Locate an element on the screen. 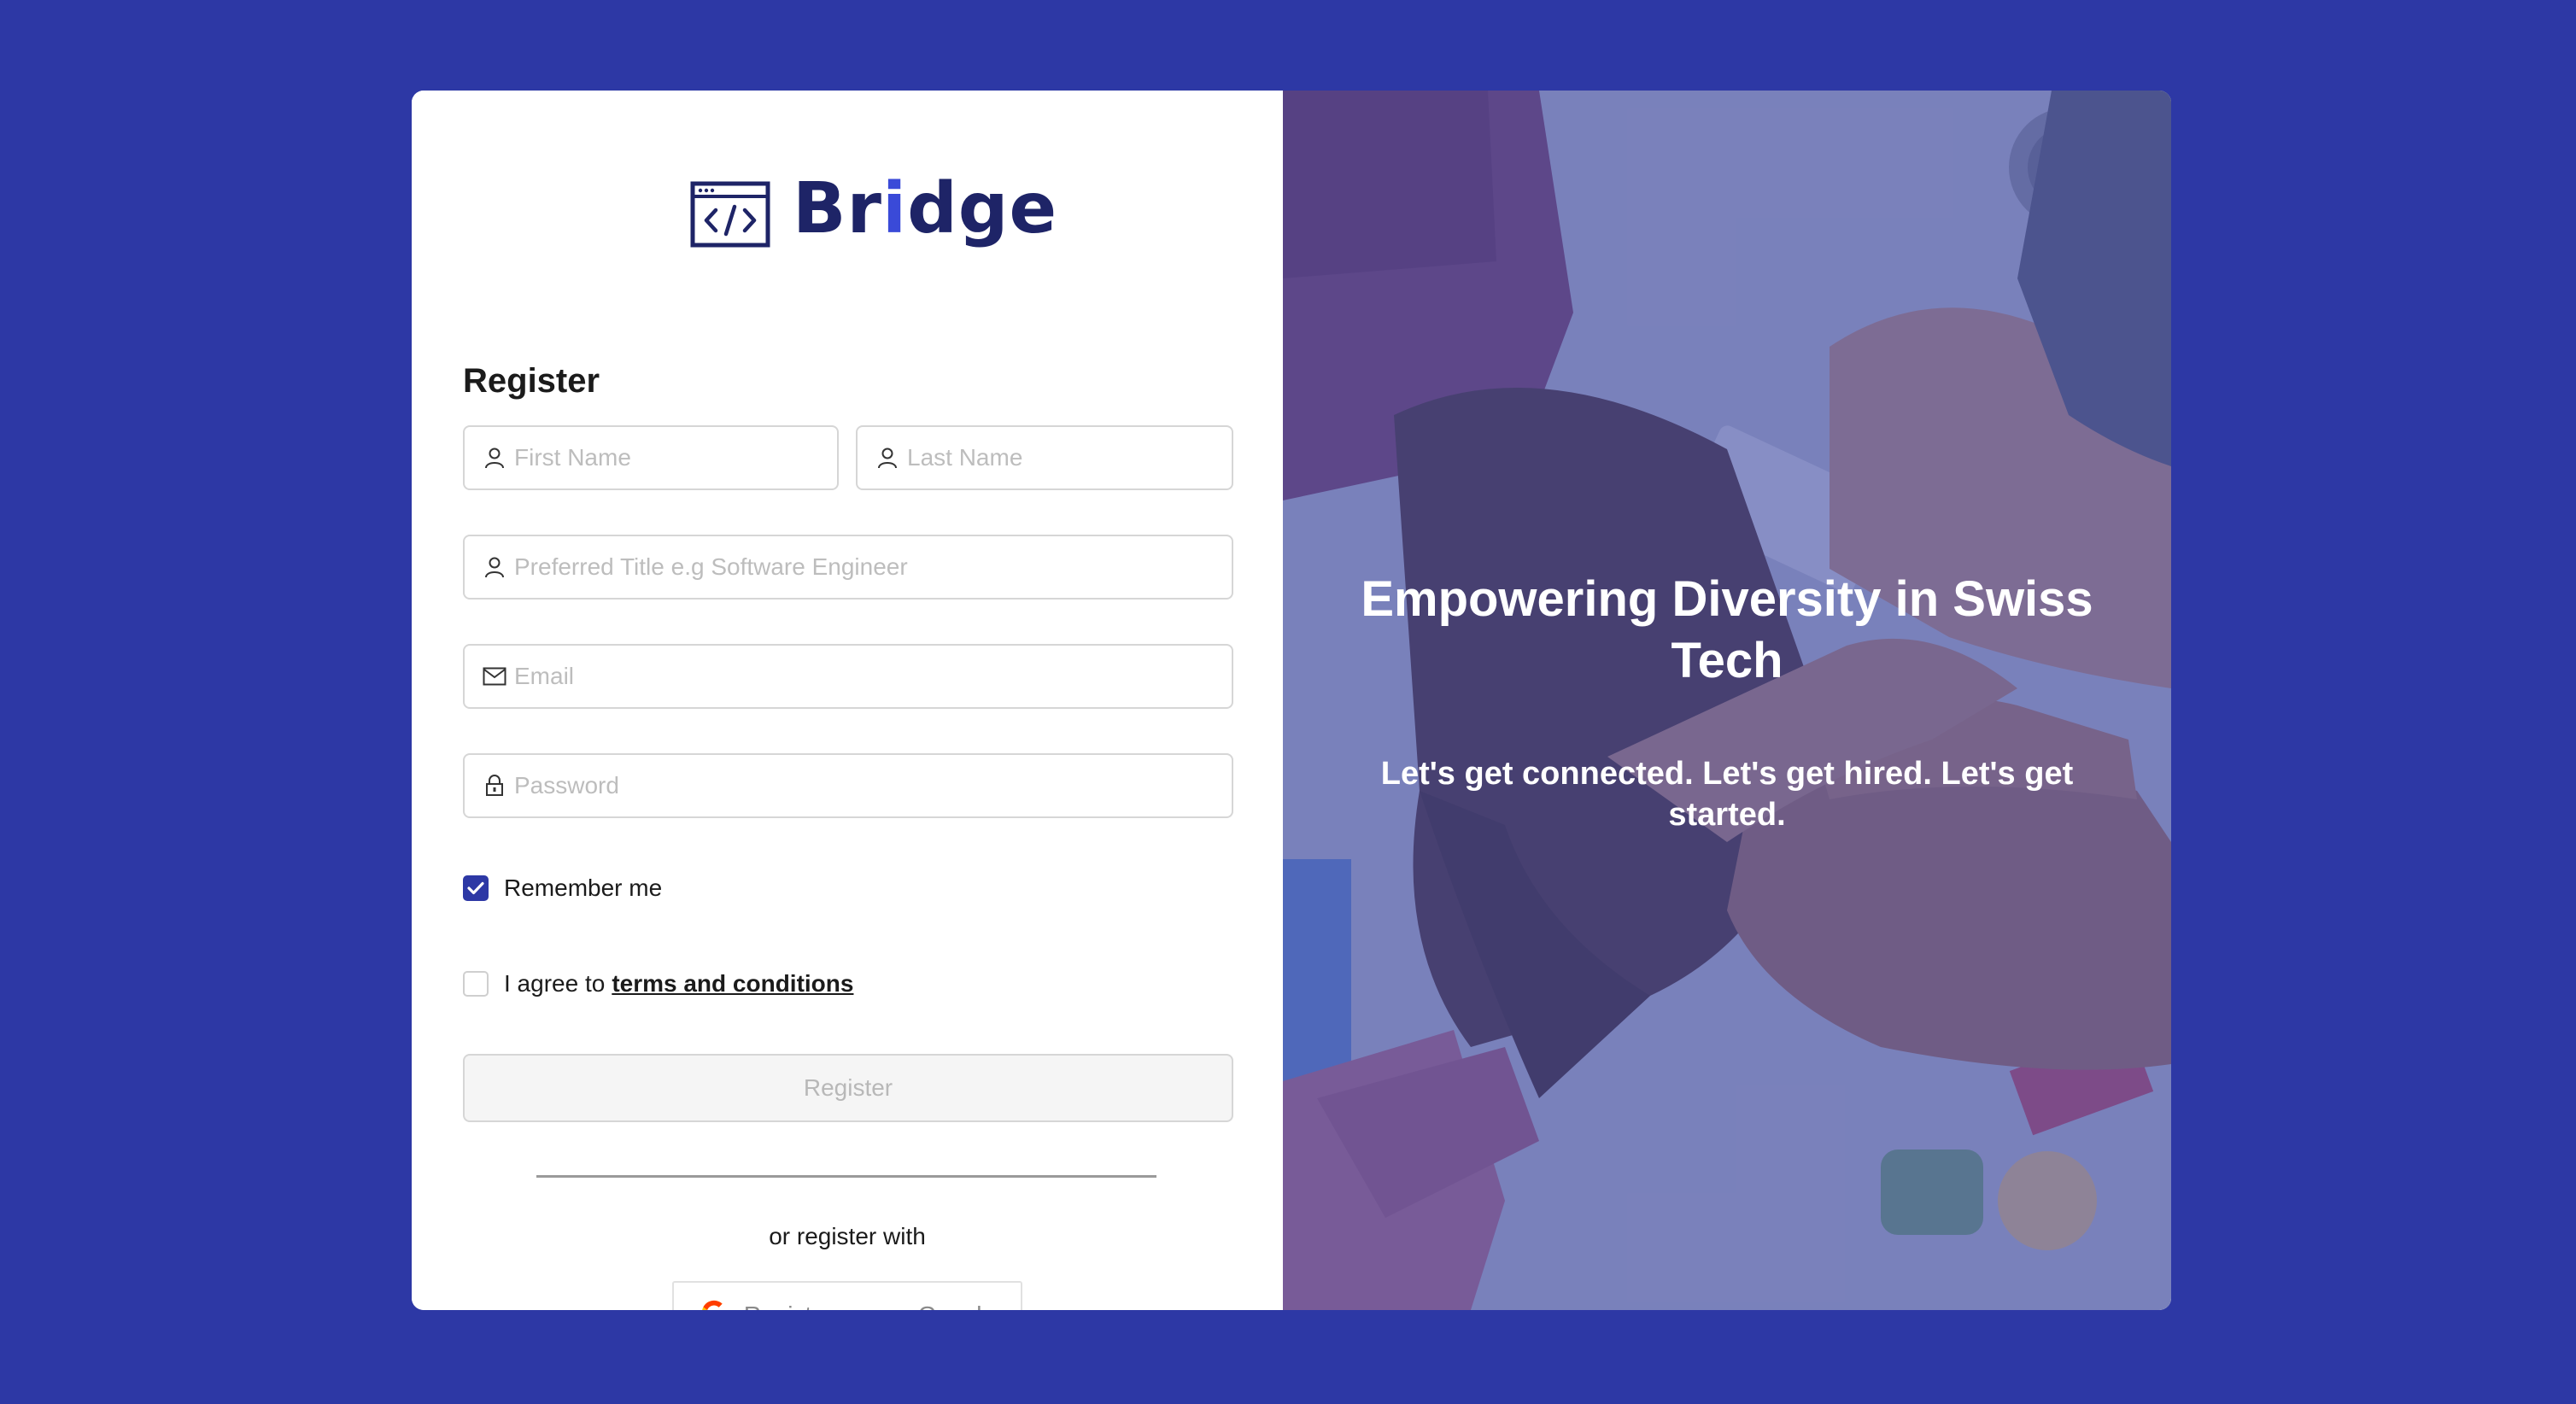 This screenshot has width=2576, height=1404. brand-name-part3: dge is located at coordinates (982, 208).